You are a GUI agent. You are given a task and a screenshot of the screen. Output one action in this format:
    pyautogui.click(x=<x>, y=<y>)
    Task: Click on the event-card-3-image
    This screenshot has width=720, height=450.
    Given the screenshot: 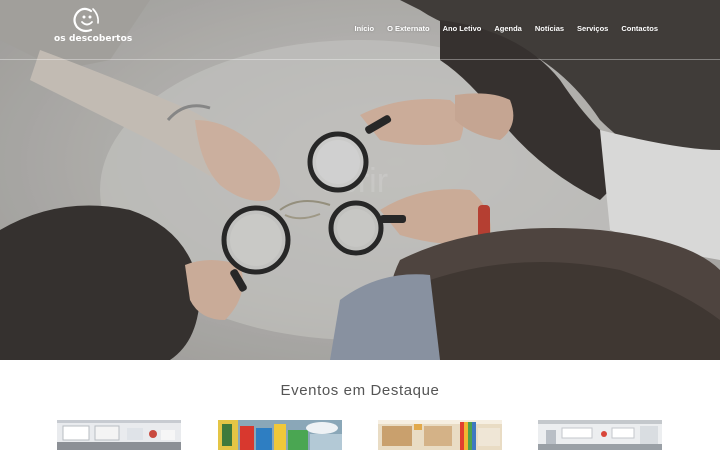 What is the action you would take?
    pyautogui.click(x=440, y=435)
    